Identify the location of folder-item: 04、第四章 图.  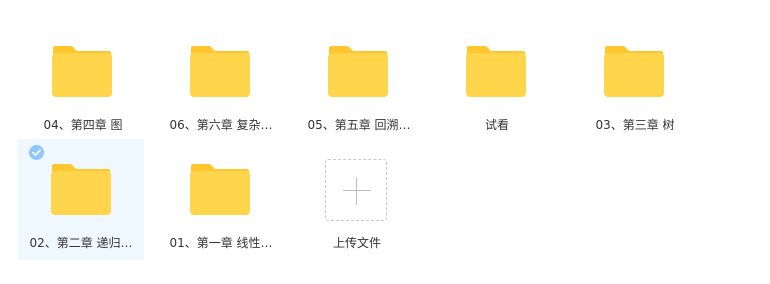
(83, 79).